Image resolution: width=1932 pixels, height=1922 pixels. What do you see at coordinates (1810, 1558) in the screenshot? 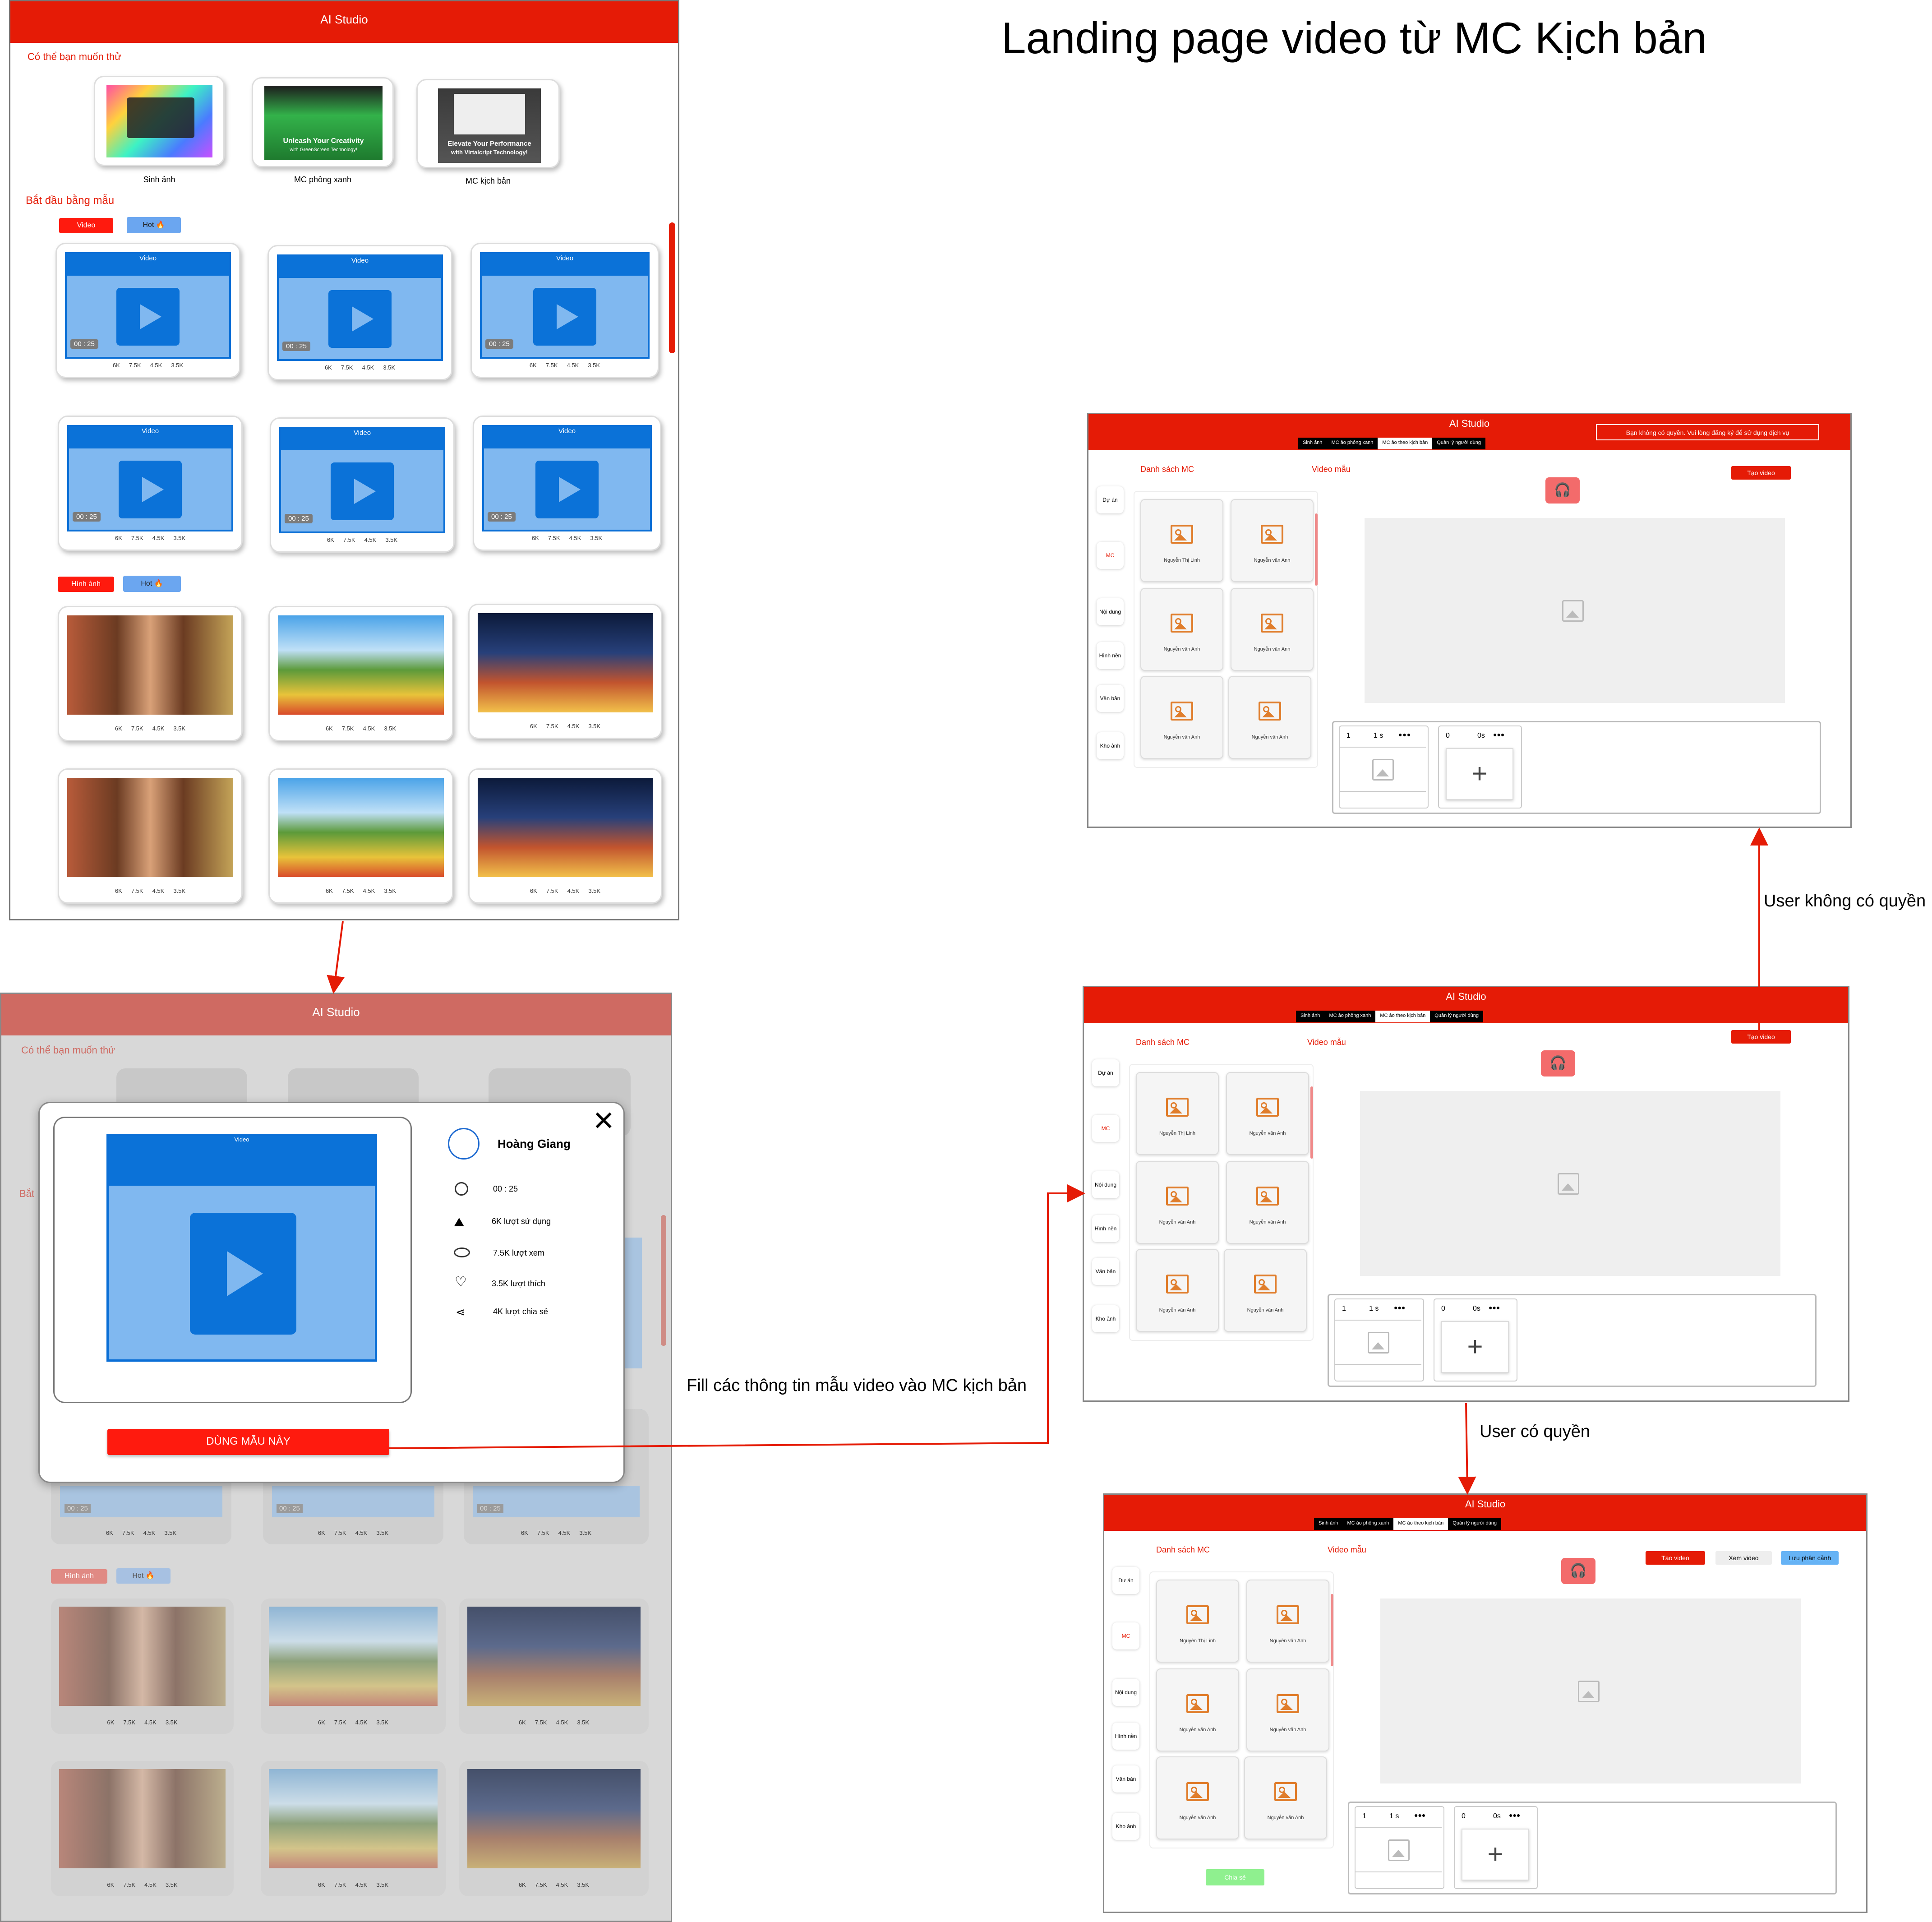
I see `save-scene-button: Lưu phân cảnh` at bounding box center [1810, 1558].